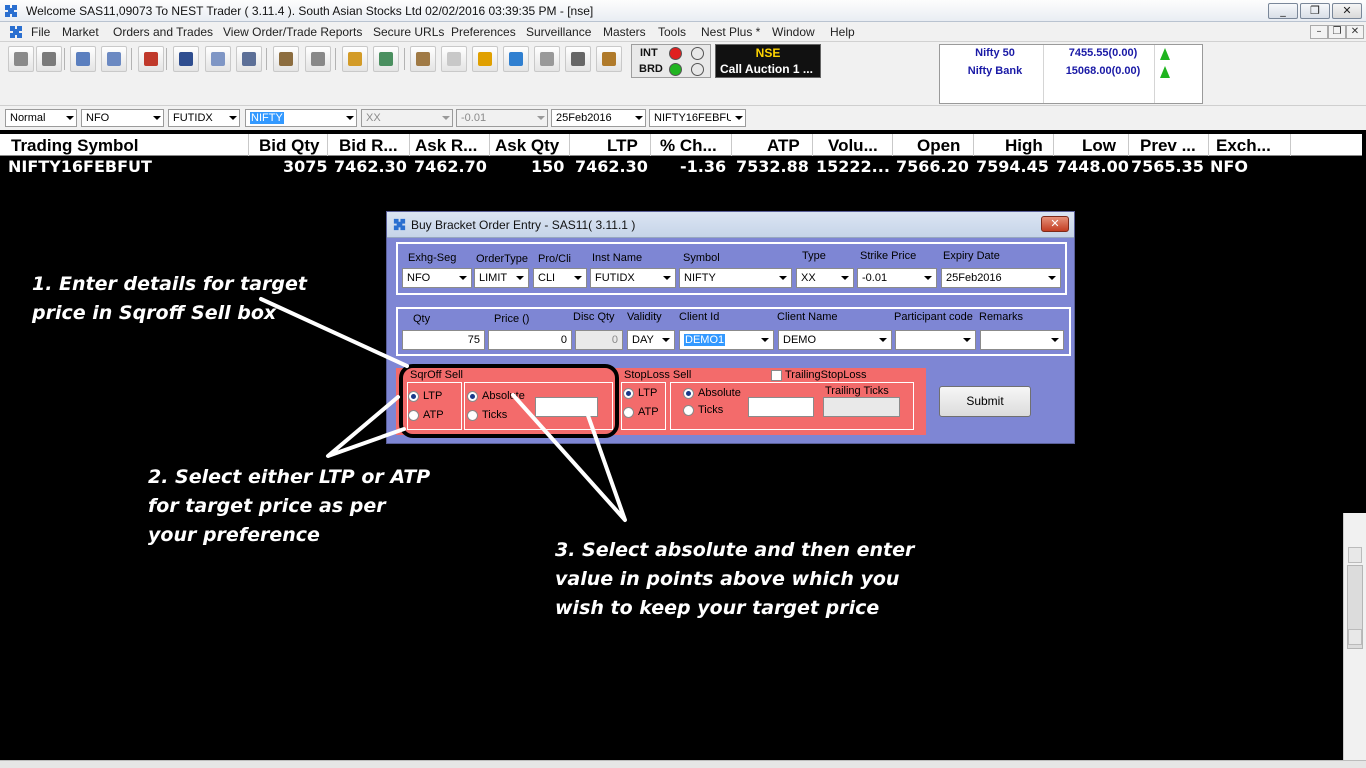 The height and width of the screenshot is (768, 1366). What do you see at coordinates (697, 118) in the screenshot?
I see `trading-symbol-select: NIFTY16FEBFU` at bounding box center [697, 118].